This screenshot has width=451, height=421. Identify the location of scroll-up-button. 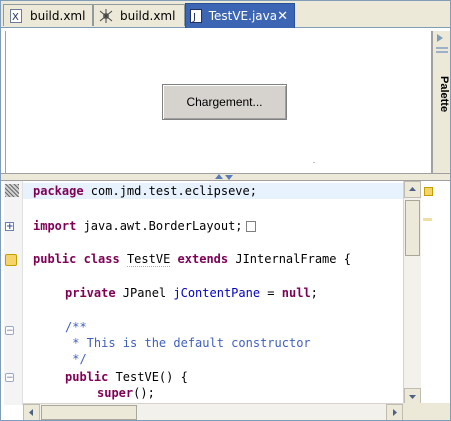
(412, 189).